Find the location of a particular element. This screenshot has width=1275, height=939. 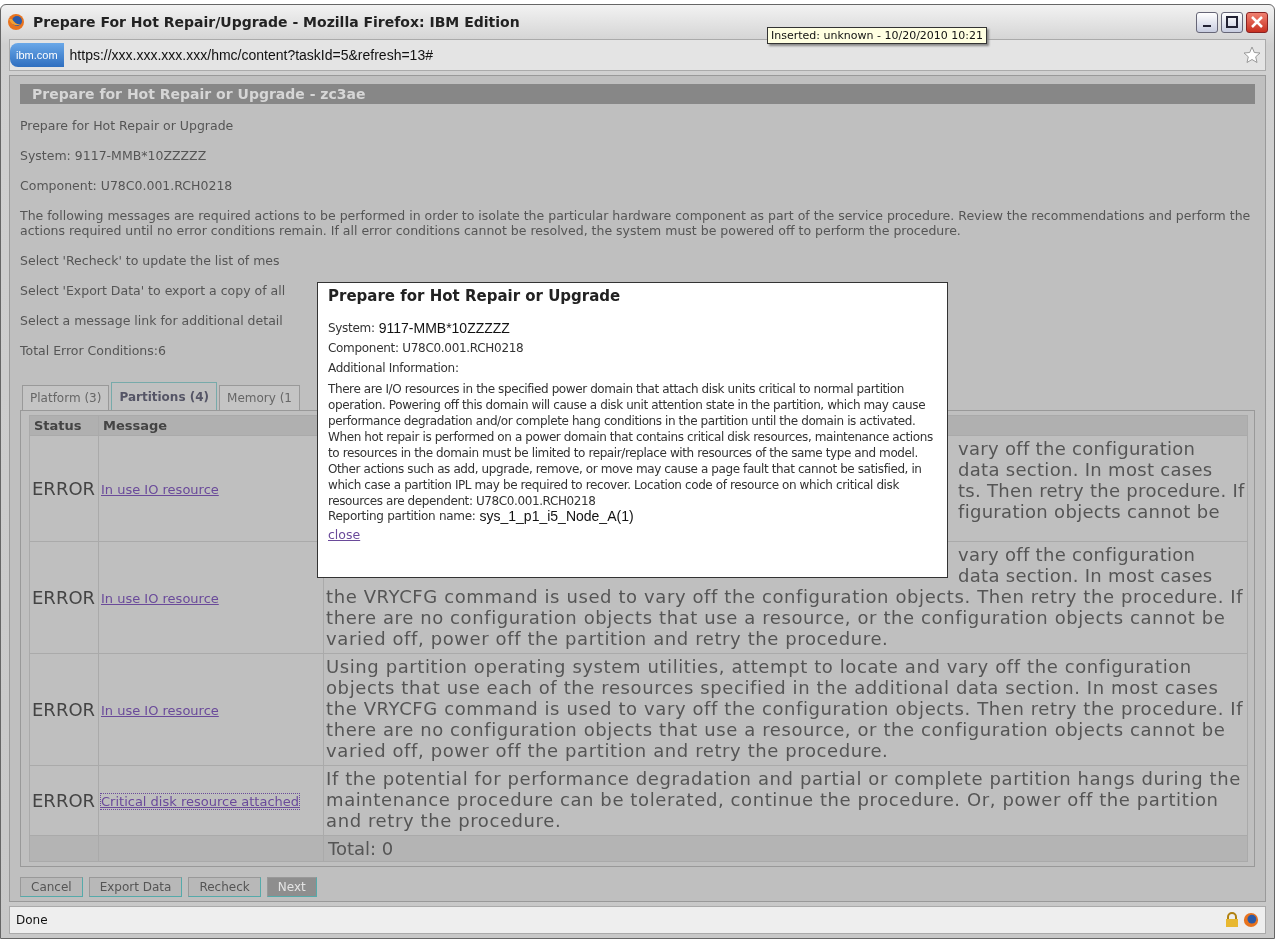

site-identity-badge: ibm.com is located at coordinates (37, 55).